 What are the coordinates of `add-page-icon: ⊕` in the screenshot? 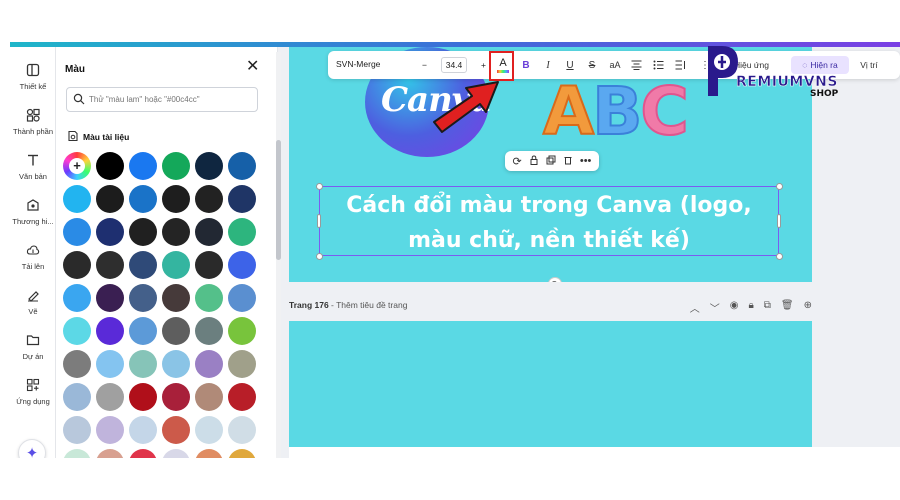 It's located at (808, 307).